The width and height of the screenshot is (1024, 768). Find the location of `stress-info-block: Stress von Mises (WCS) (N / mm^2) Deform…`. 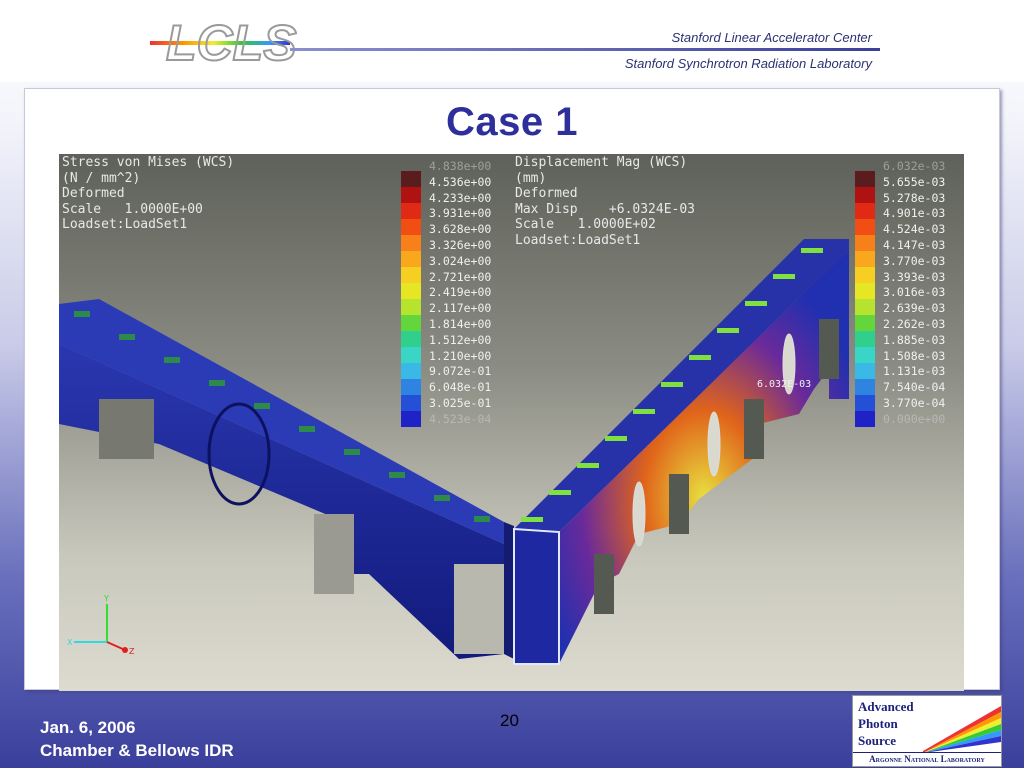

stress-info-block: Stress von Mises (WCS) (N / mm^2) Deform… is located at coordinates (148, 194).